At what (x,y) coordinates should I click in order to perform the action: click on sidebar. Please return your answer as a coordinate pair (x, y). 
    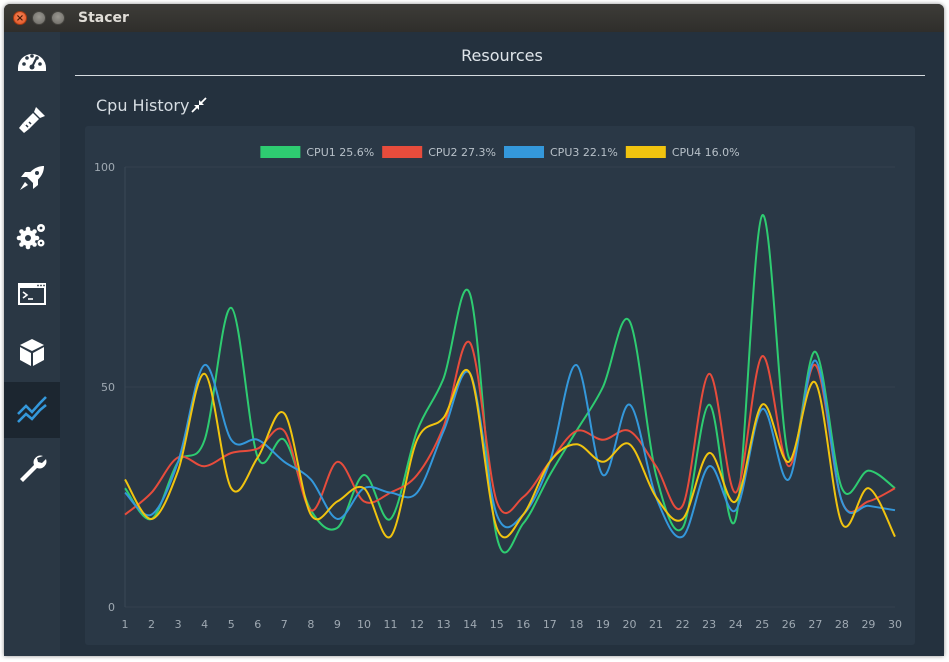
    Looking at the image, I should click on (32, 344).